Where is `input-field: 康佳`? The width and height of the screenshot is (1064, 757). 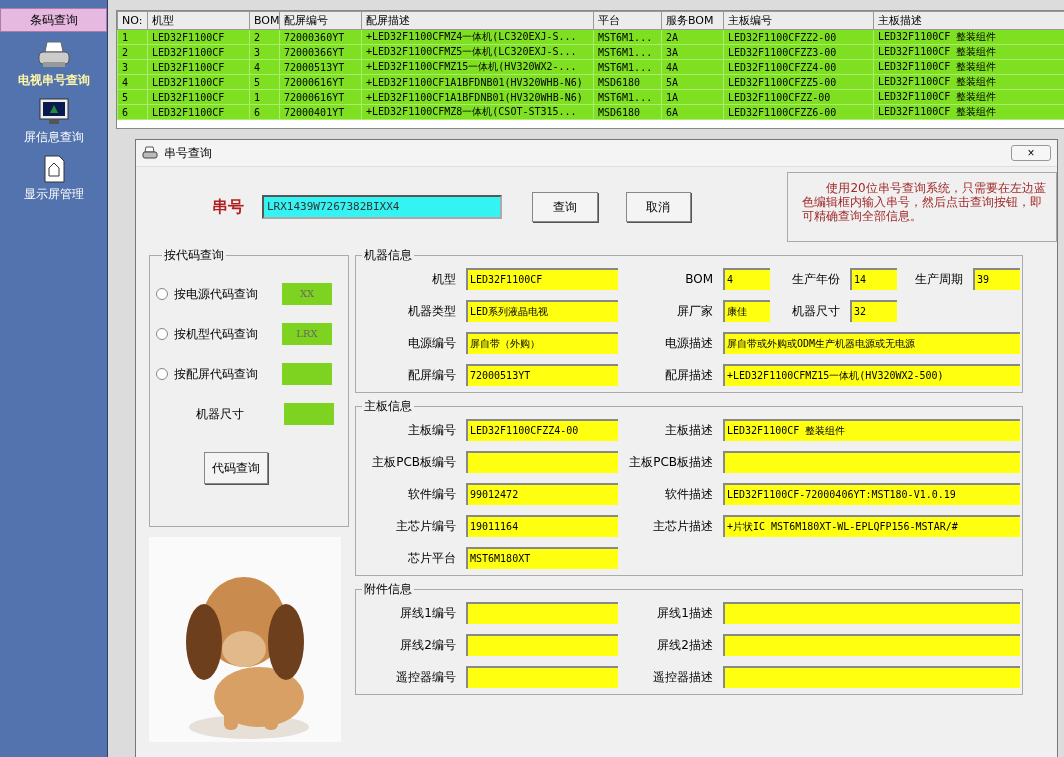
input-field: 康佳 is located at coordinates (746, 311).